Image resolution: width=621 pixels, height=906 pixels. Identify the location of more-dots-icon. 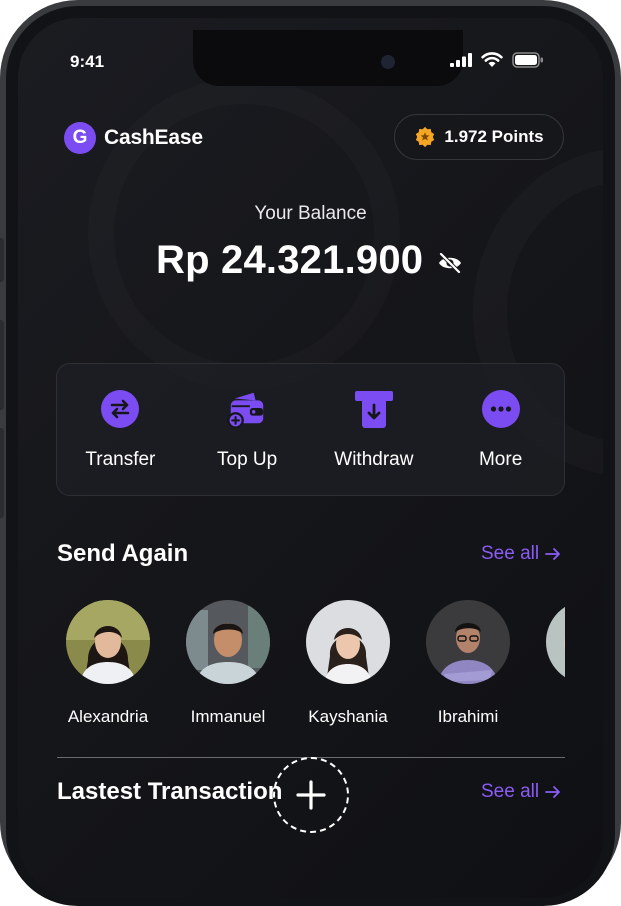
(501, 409).